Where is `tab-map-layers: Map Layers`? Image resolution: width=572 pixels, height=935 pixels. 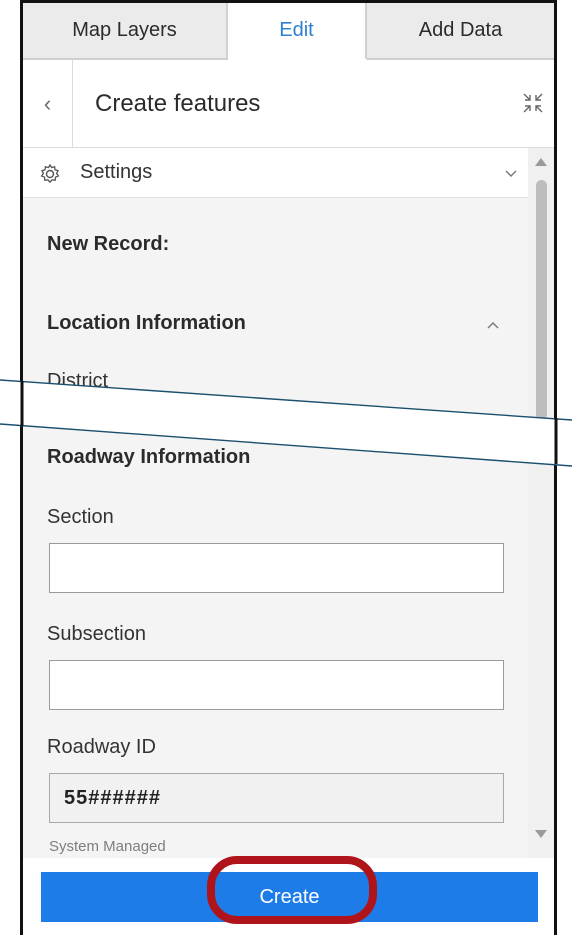
tab-map-layers: Map Layers is located at coordinates (125, 31).